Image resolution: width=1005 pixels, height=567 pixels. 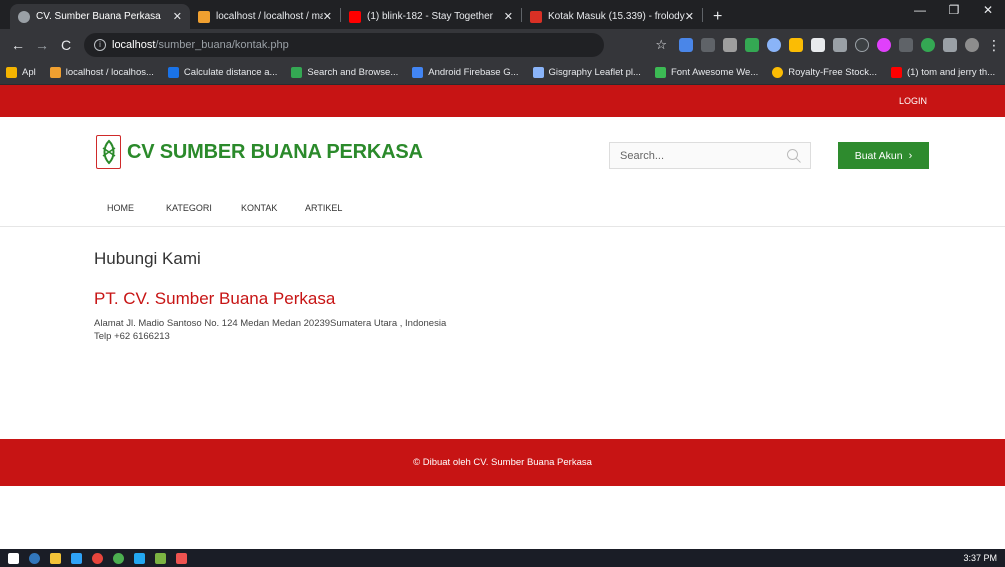 What do you see at coordinates (24, 16) in the screenshot?
I see `globe-icon` at bounding box center [24, 16].